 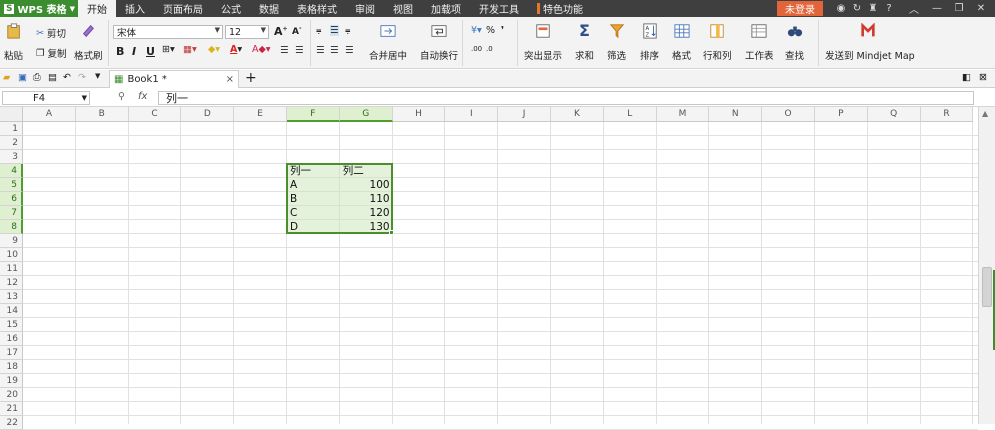 What do you see at coordinates (11, 185) in the screenshot?
I see `row-header-5: 5` at bounding box center [11, 185].